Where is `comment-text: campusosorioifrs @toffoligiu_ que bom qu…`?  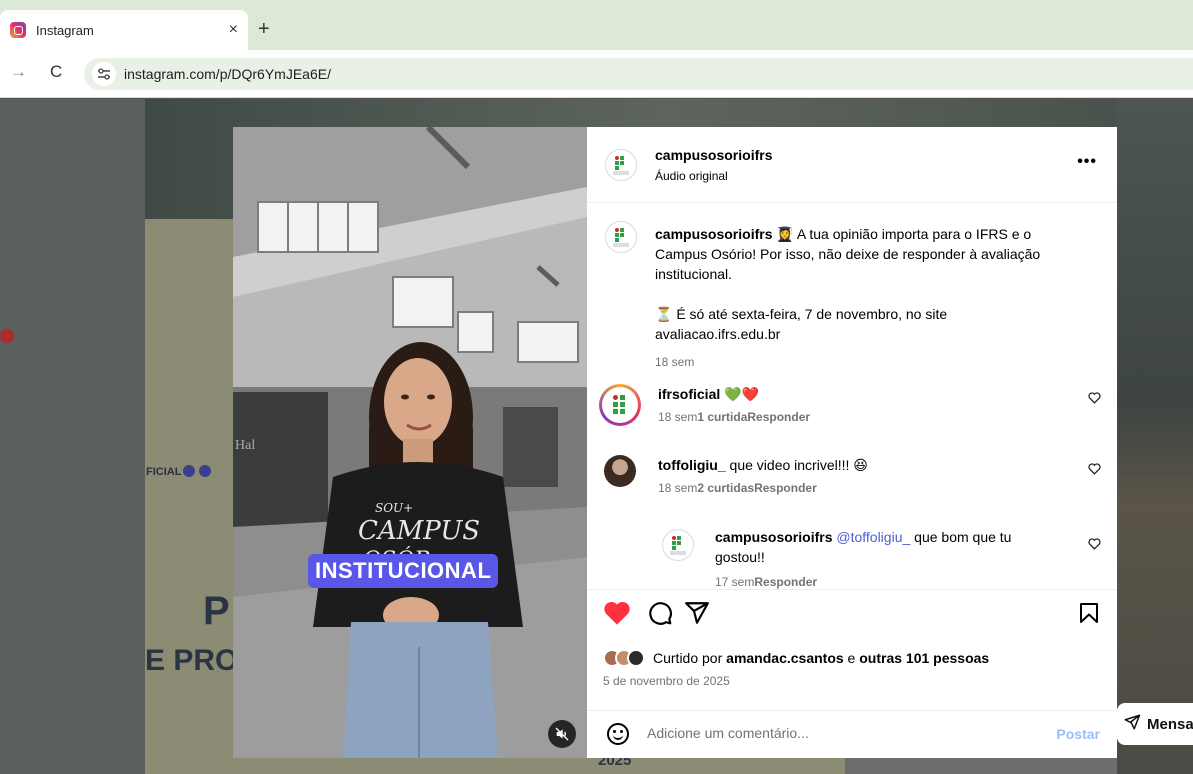 comment-text: campusosorioifrs @toffoligiu_ que bom qu… is located at coordinates (880, 547).